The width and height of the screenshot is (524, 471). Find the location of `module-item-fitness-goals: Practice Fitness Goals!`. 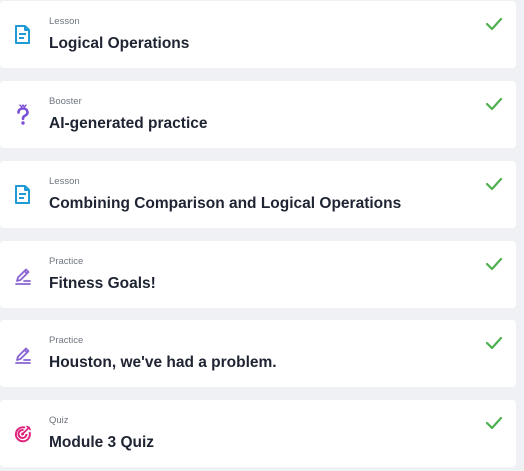

module-item-fitness-goals: Practice Fitness Goals! is located at coordinates (258, 274).